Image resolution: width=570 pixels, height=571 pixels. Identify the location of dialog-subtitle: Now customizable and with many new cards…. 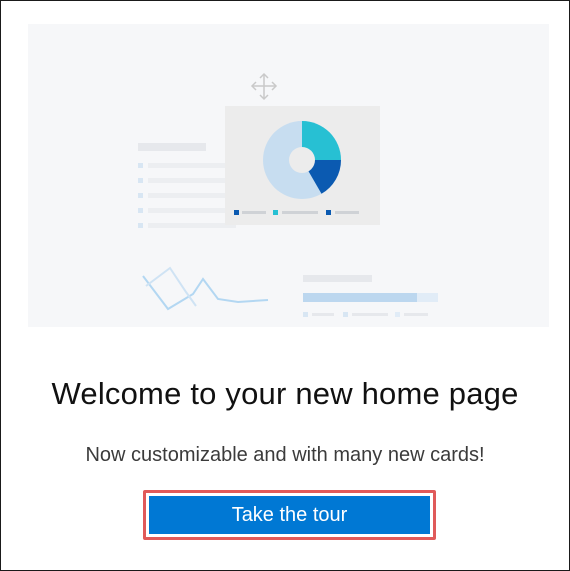
(285, 455).